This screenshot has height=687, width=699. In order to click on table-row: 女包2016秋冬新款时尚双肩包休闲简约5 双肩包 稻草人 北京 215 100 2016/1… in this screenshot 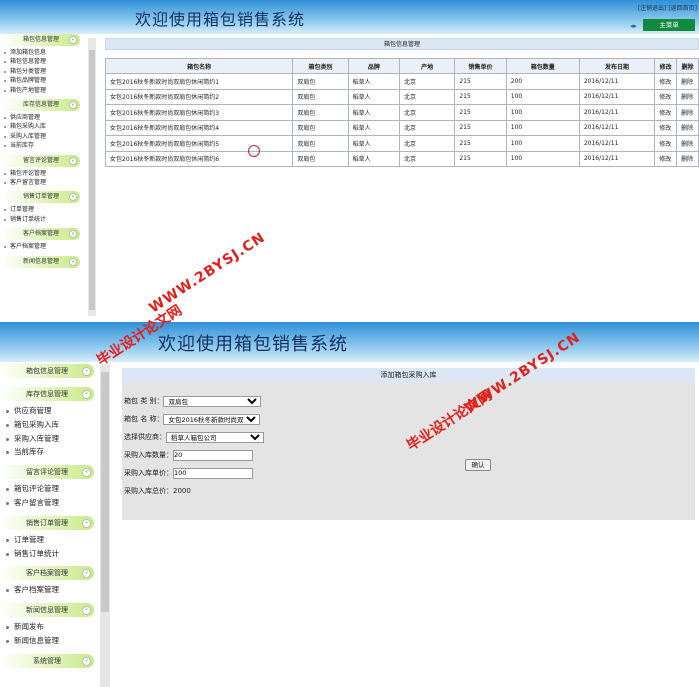, I will do `click(401, 143)`.